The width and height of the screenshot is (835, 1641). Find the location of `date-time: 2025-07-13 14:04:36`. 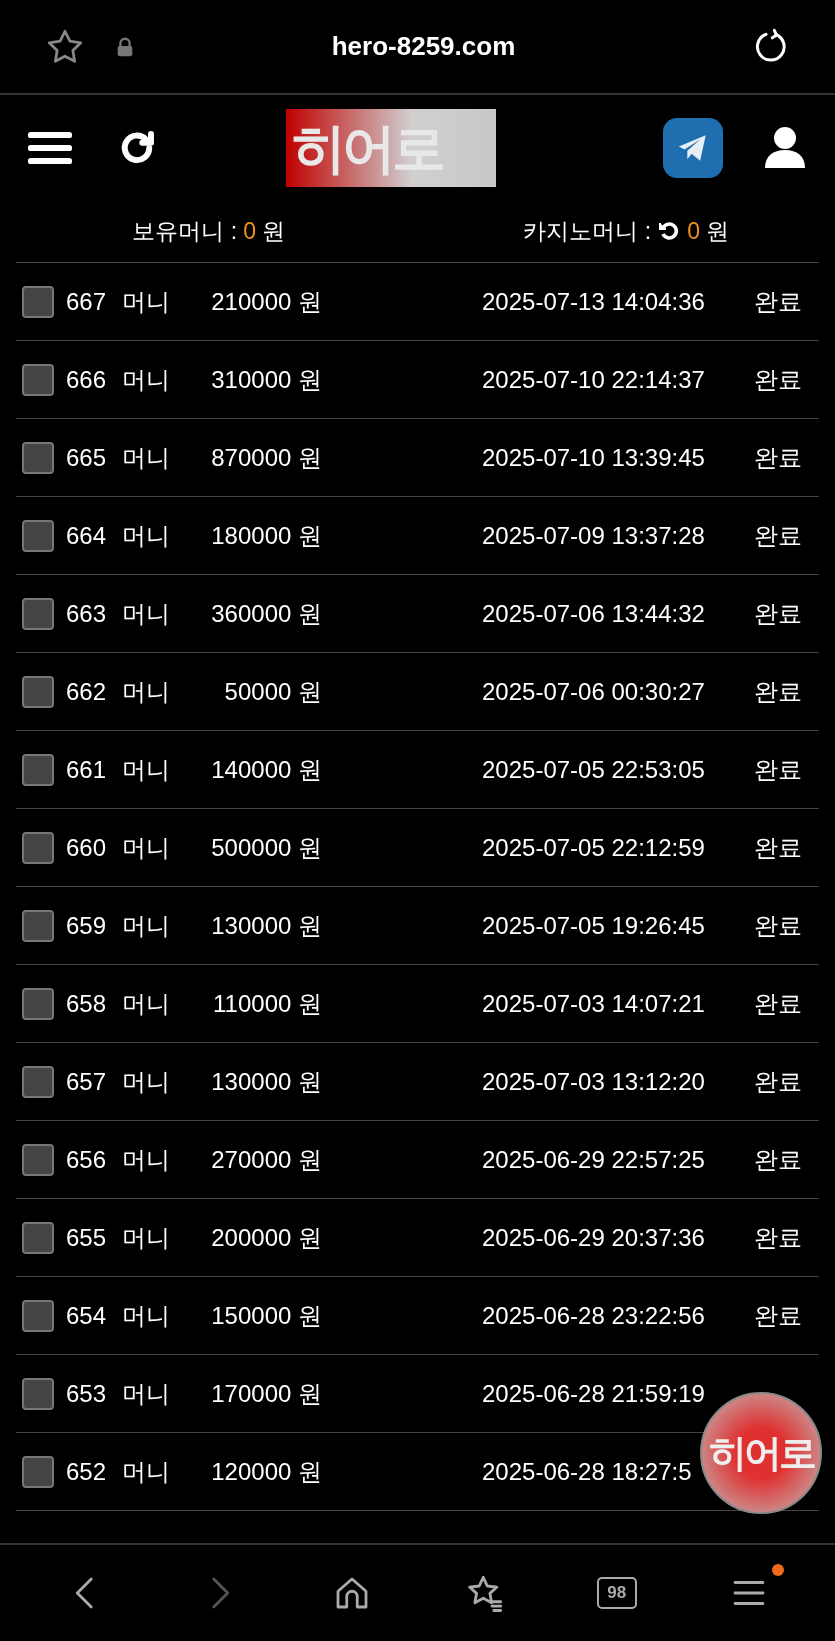

date-time: 2025-07-13 14:04:36 is located at coordinates (594, 301).